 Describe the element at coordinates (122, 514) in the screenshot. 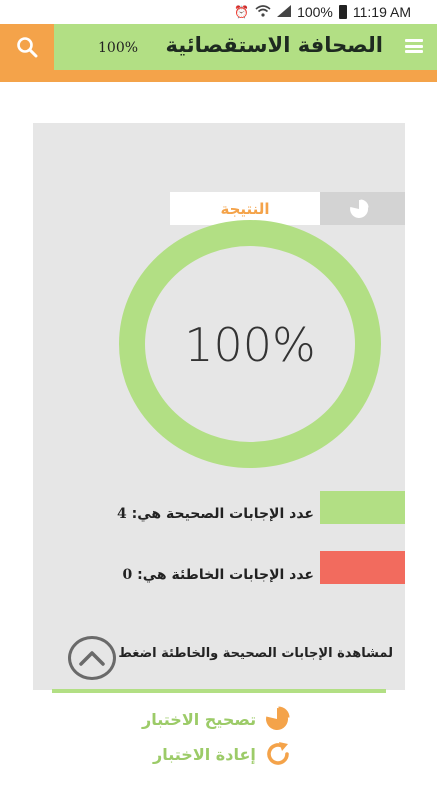

I see `correct-answers-value: 4` at that location.